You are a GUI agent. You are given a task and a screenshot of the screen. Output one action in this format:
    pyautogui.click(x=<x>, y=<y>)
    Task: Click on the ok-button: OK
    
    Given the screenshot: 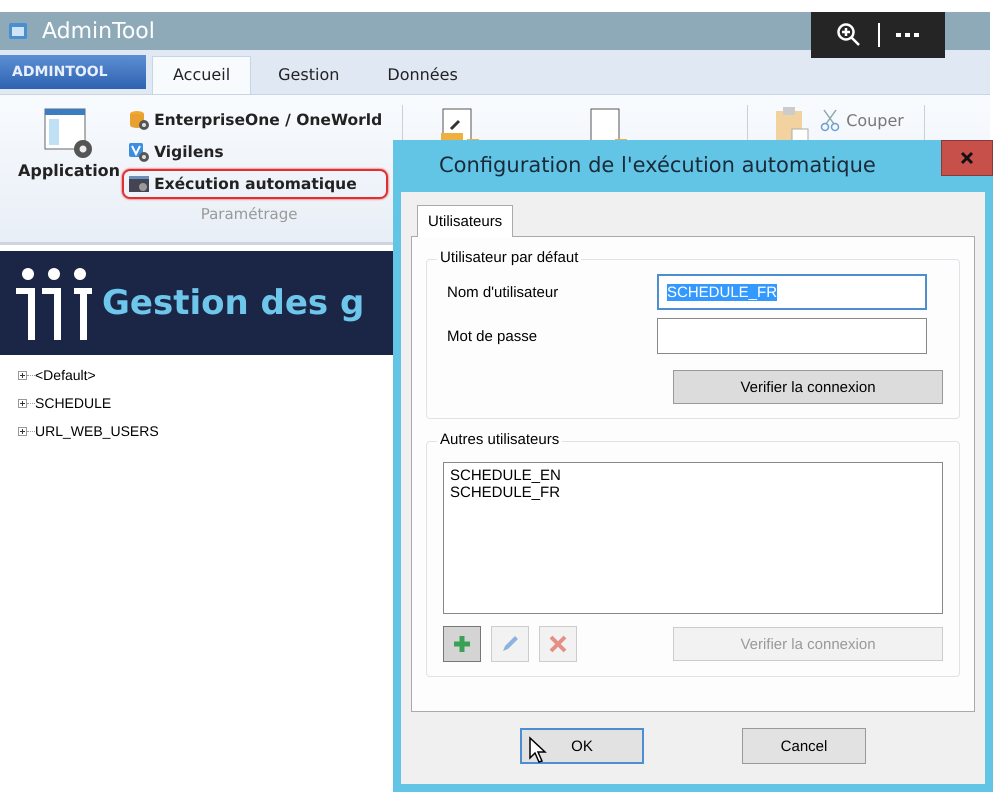 What is the action you would take?
    pyautogui.click(x=582, y=746)
    